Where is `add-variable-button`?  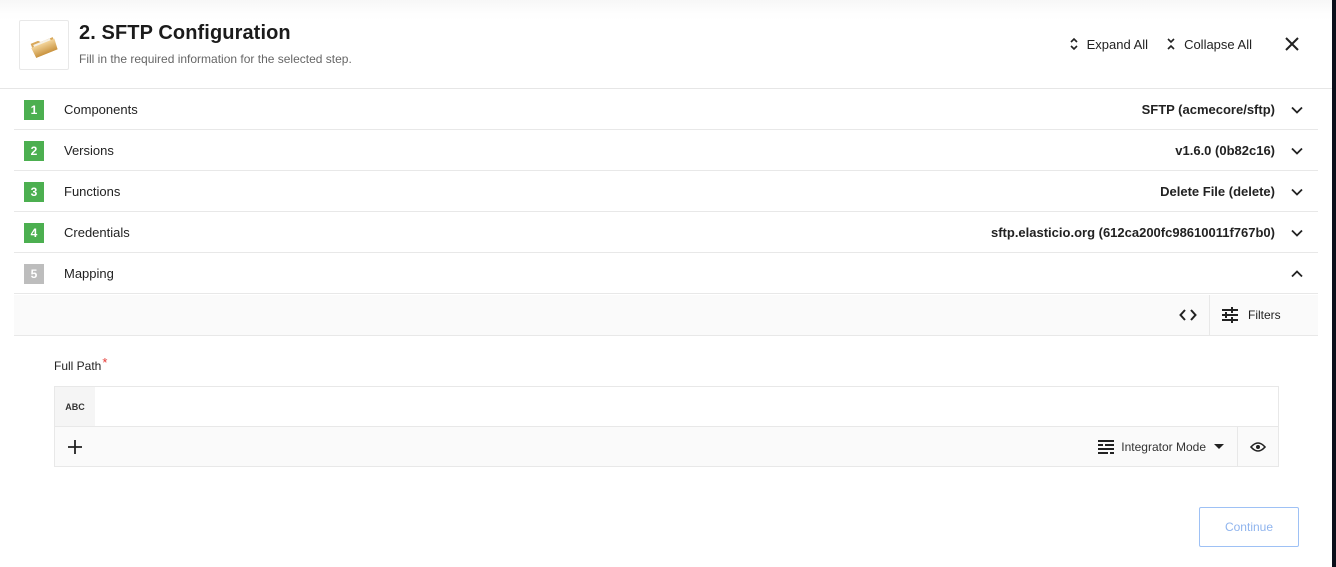 add-variable-button is located at coordinates (75, 447).